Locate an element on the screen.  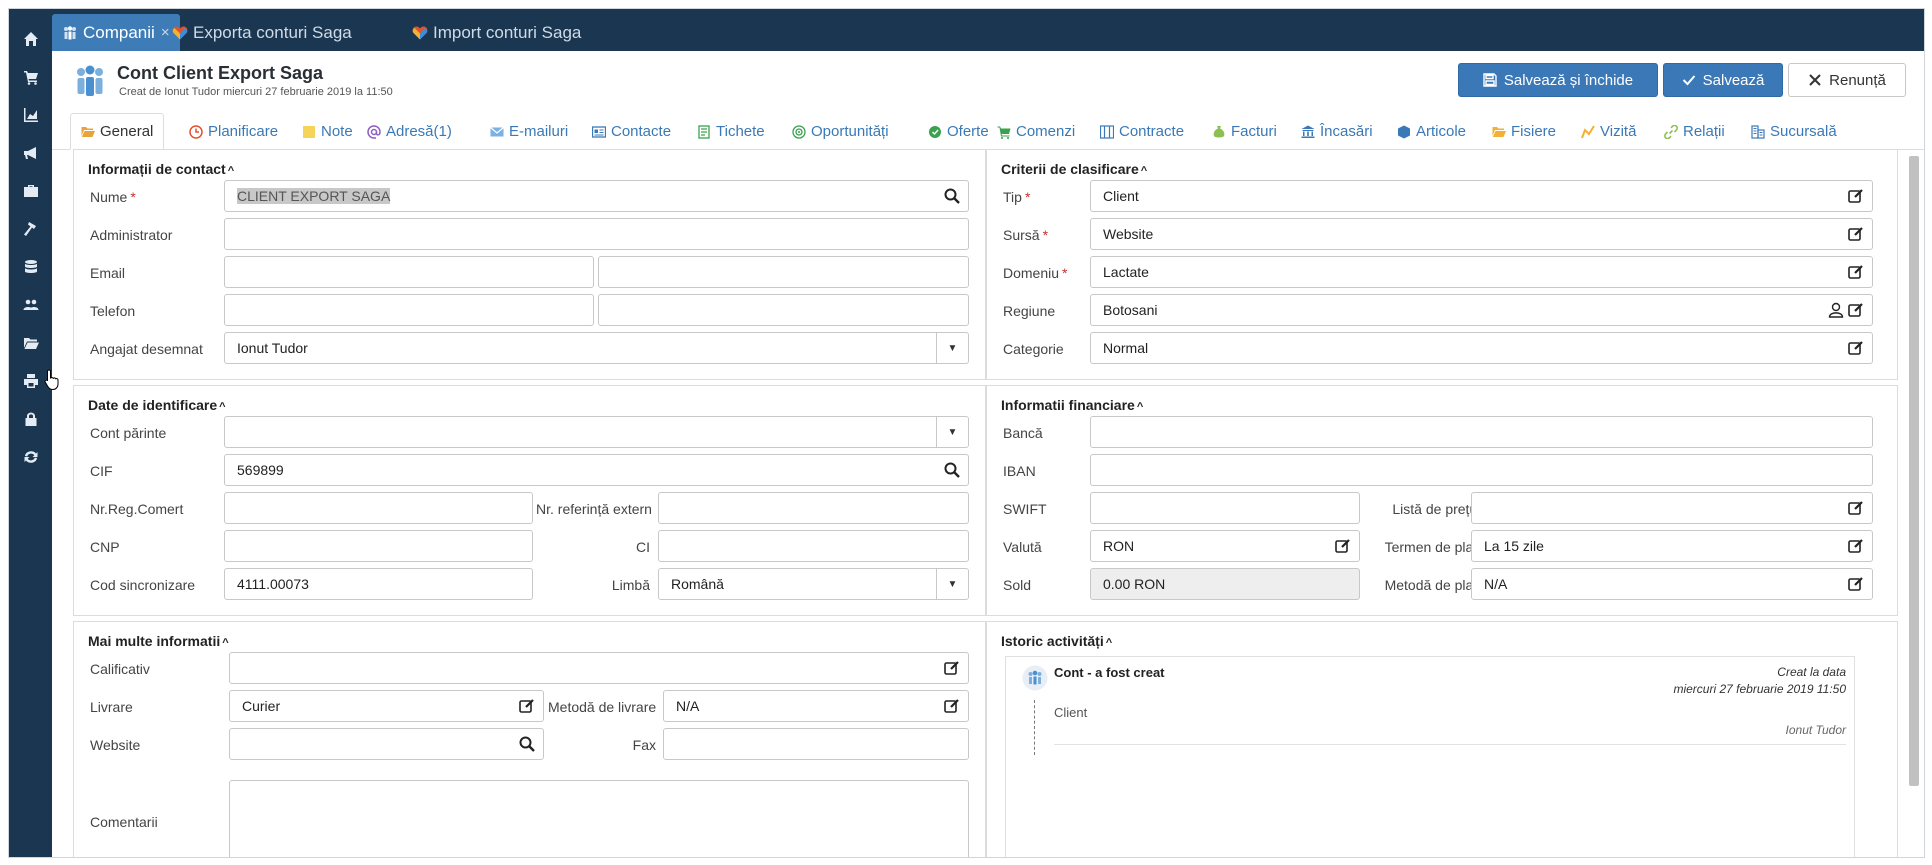
calificativ-field is located at coordinates (599, 668).